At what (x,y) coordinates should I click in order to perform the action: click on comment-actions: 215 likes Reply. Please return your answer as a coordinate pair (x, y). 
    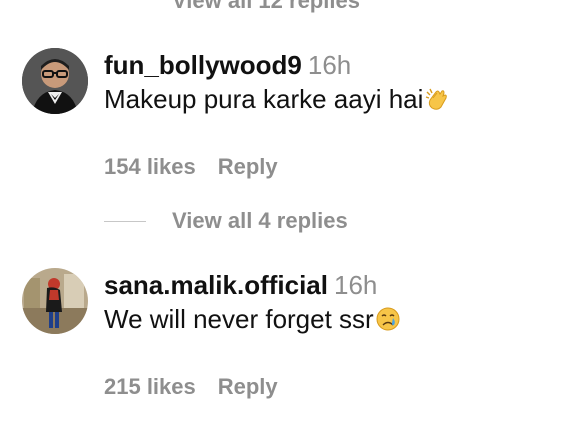
    Looking at the image, I should click on (324, 387).